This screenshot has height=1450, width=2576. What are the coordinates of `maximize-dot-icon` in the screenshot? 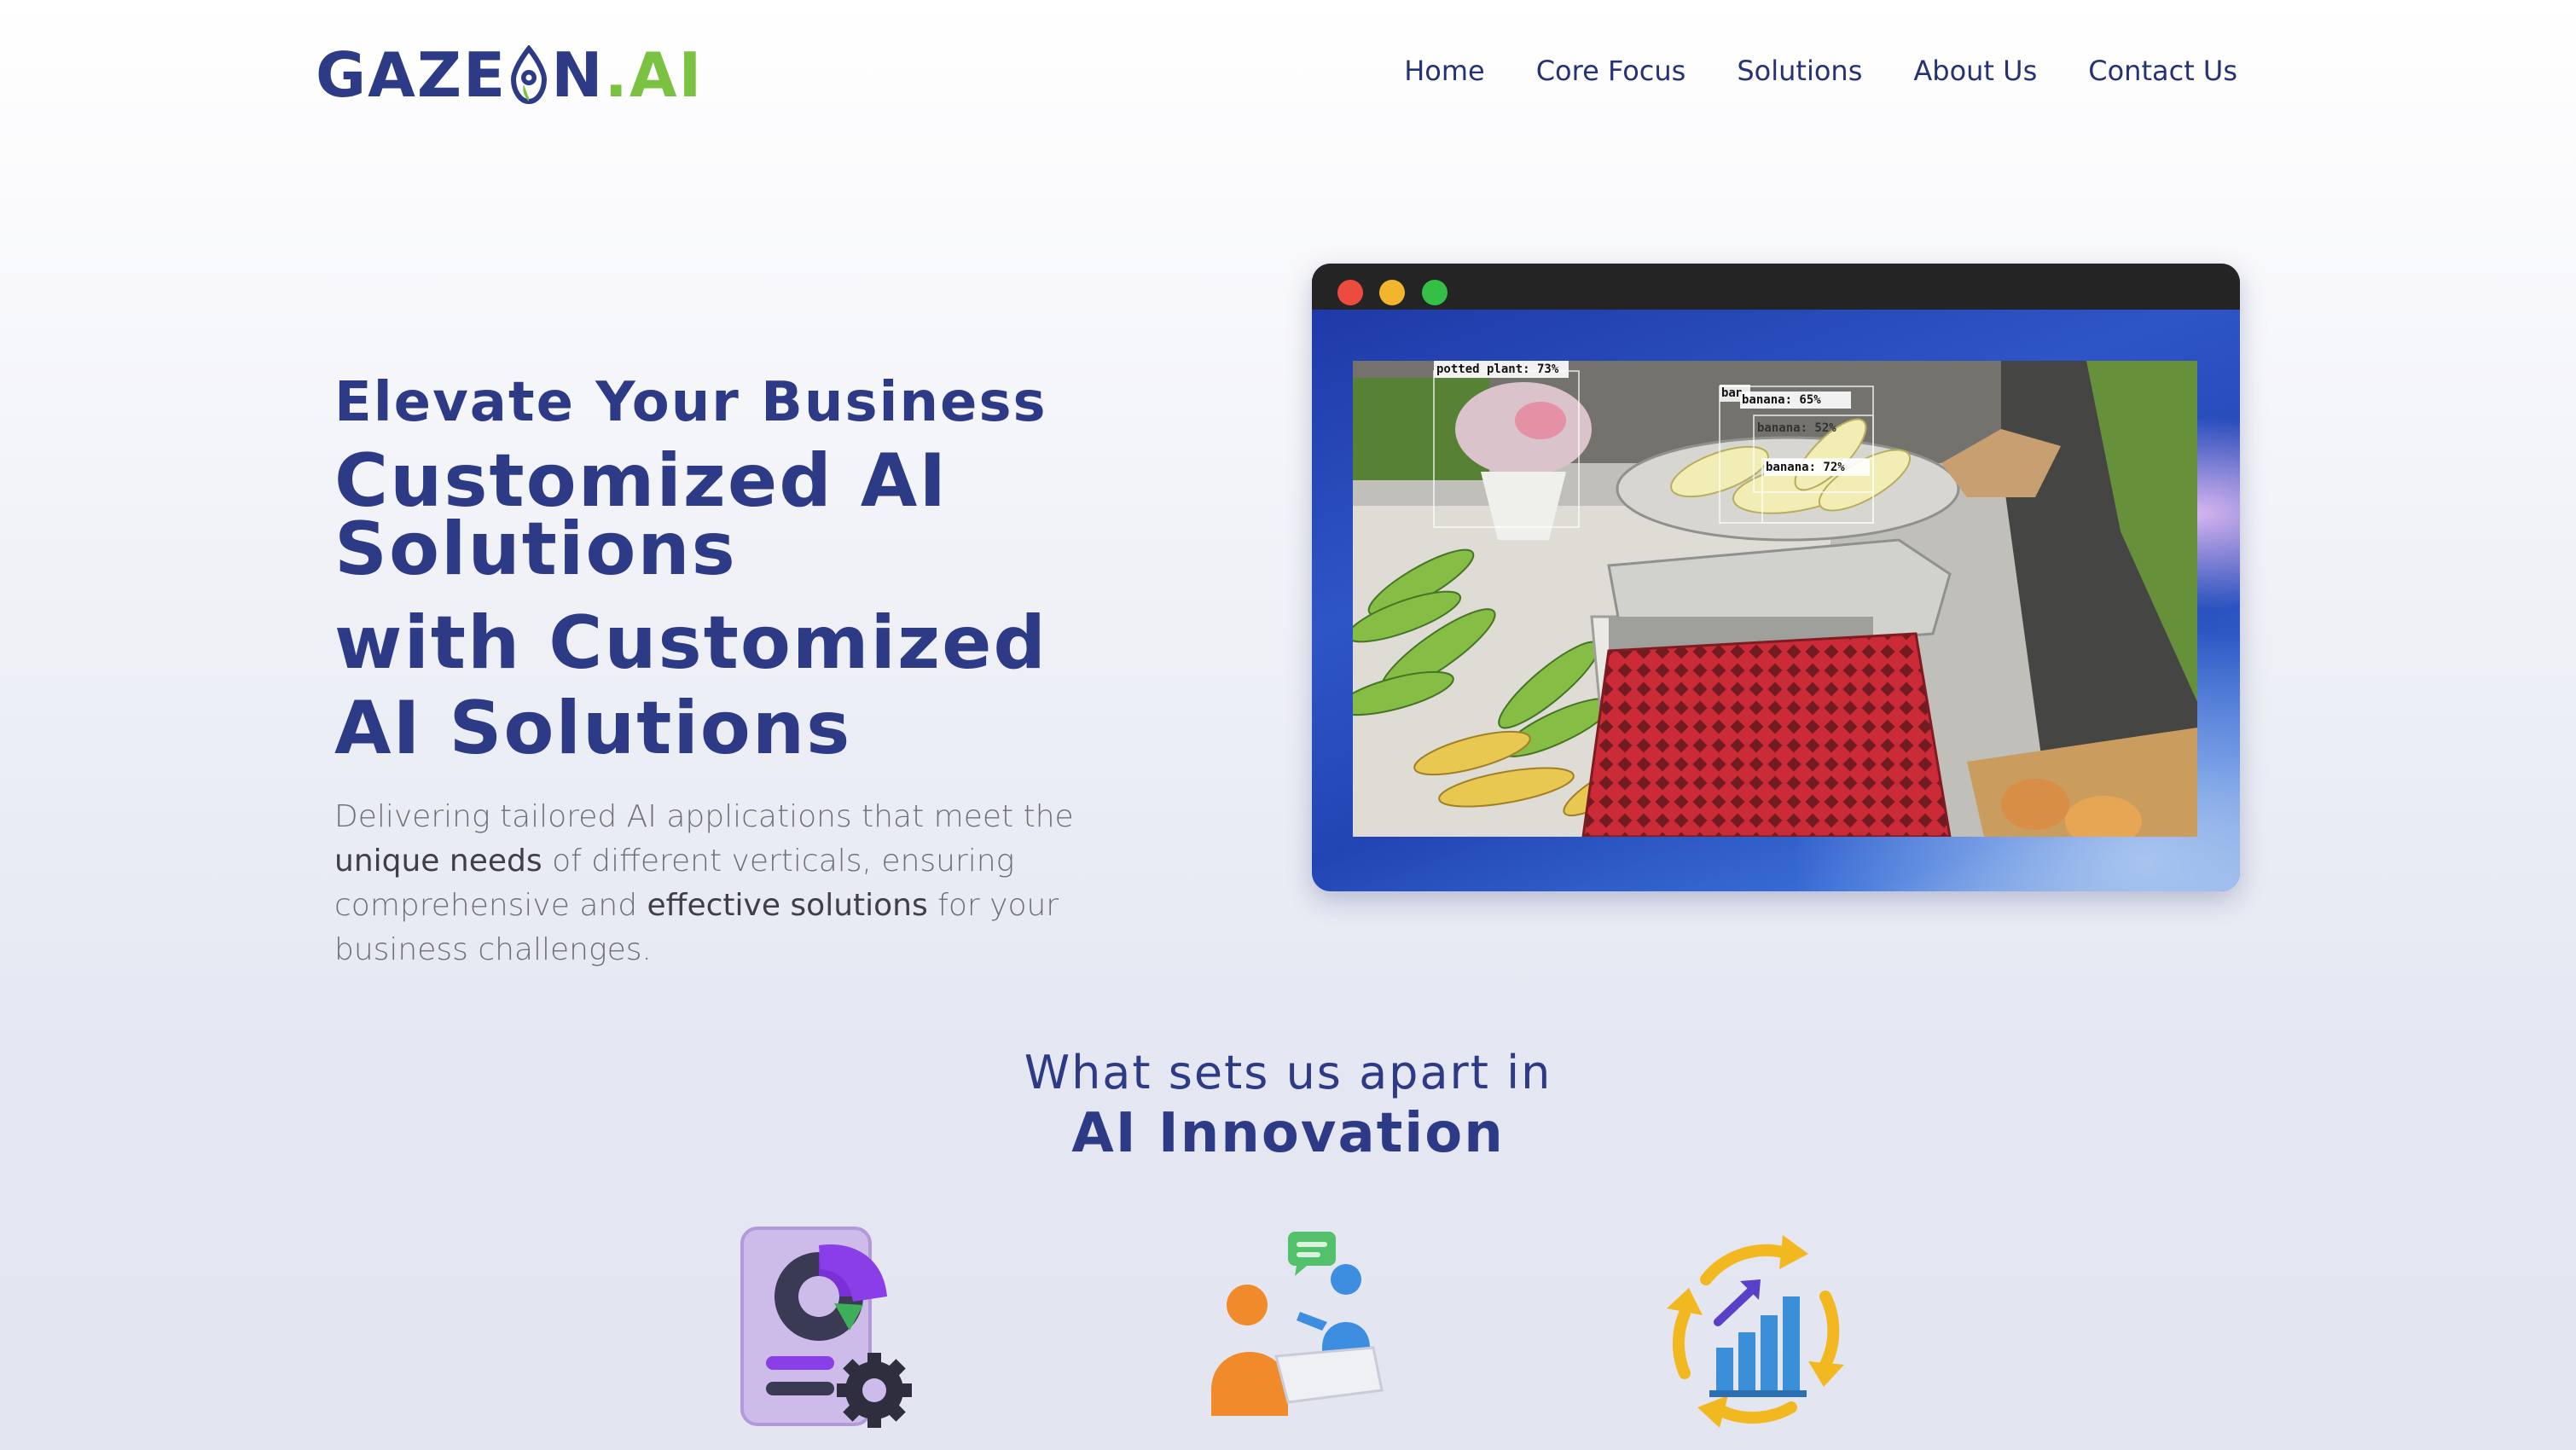 It's located at (1435, 292).